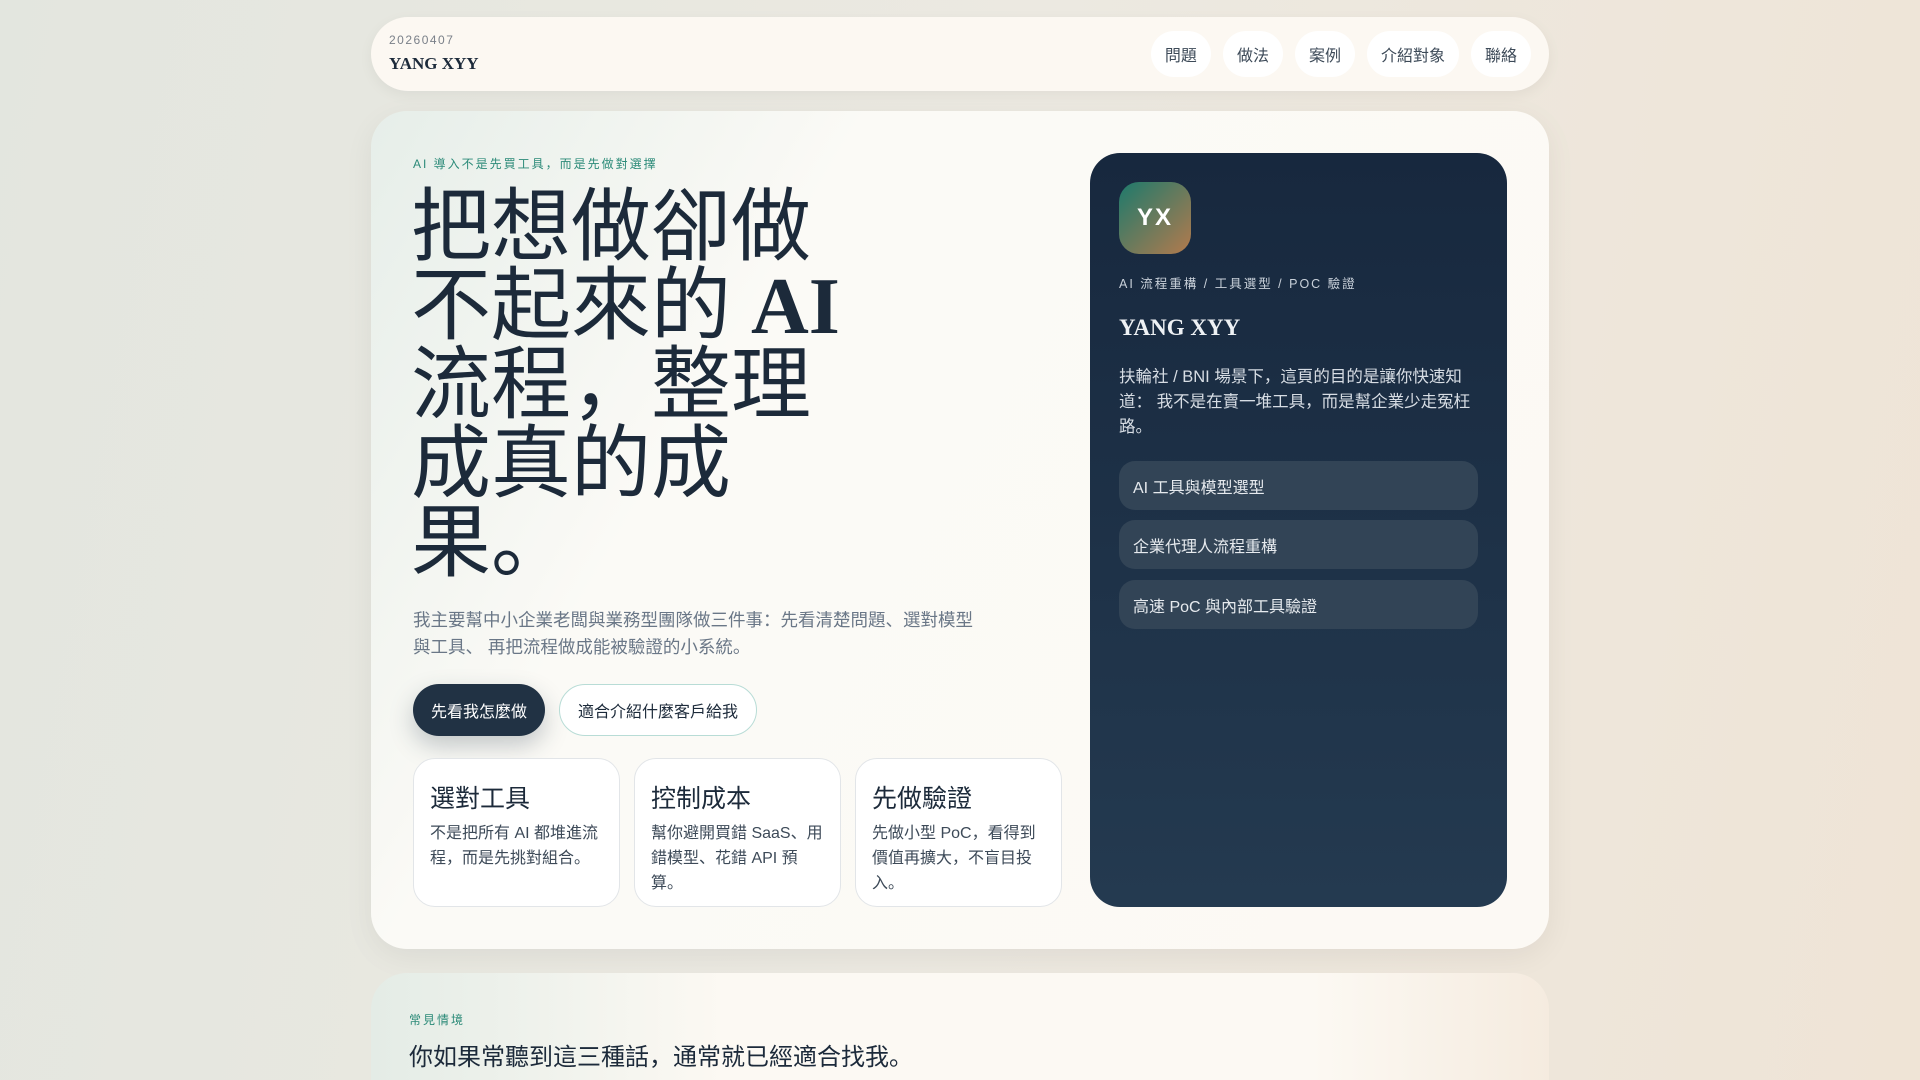  I want to click on avatar: YX, so click(1155, 218).